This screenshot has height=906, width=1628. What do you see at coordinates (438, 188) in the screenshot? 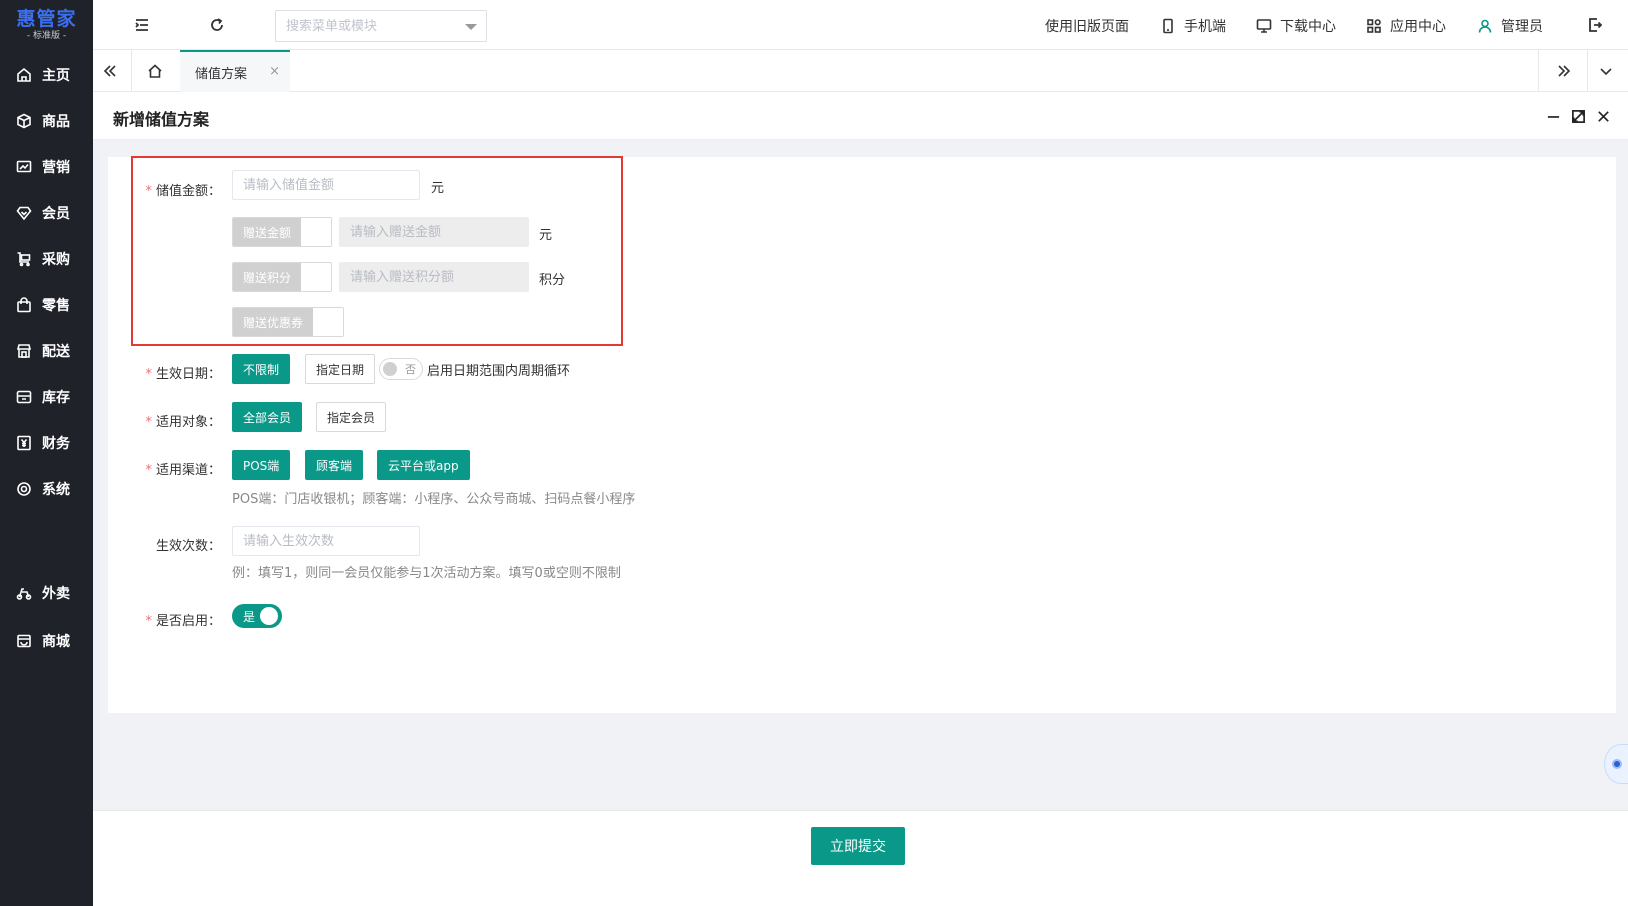
I see `amount-unit: 元` at bounding box center [438, 188].